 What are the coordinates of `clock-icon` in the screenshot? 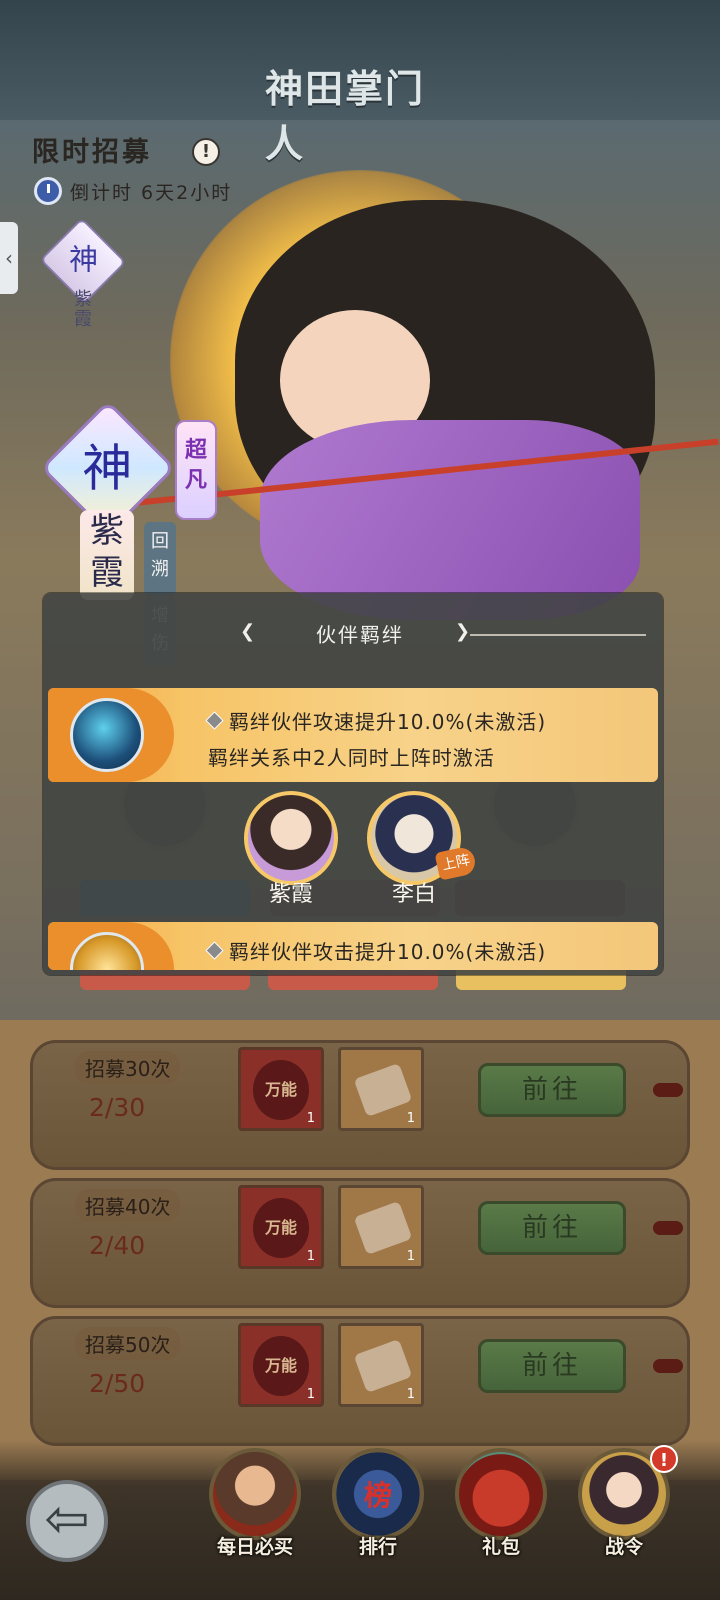 It's located at (48, 191).